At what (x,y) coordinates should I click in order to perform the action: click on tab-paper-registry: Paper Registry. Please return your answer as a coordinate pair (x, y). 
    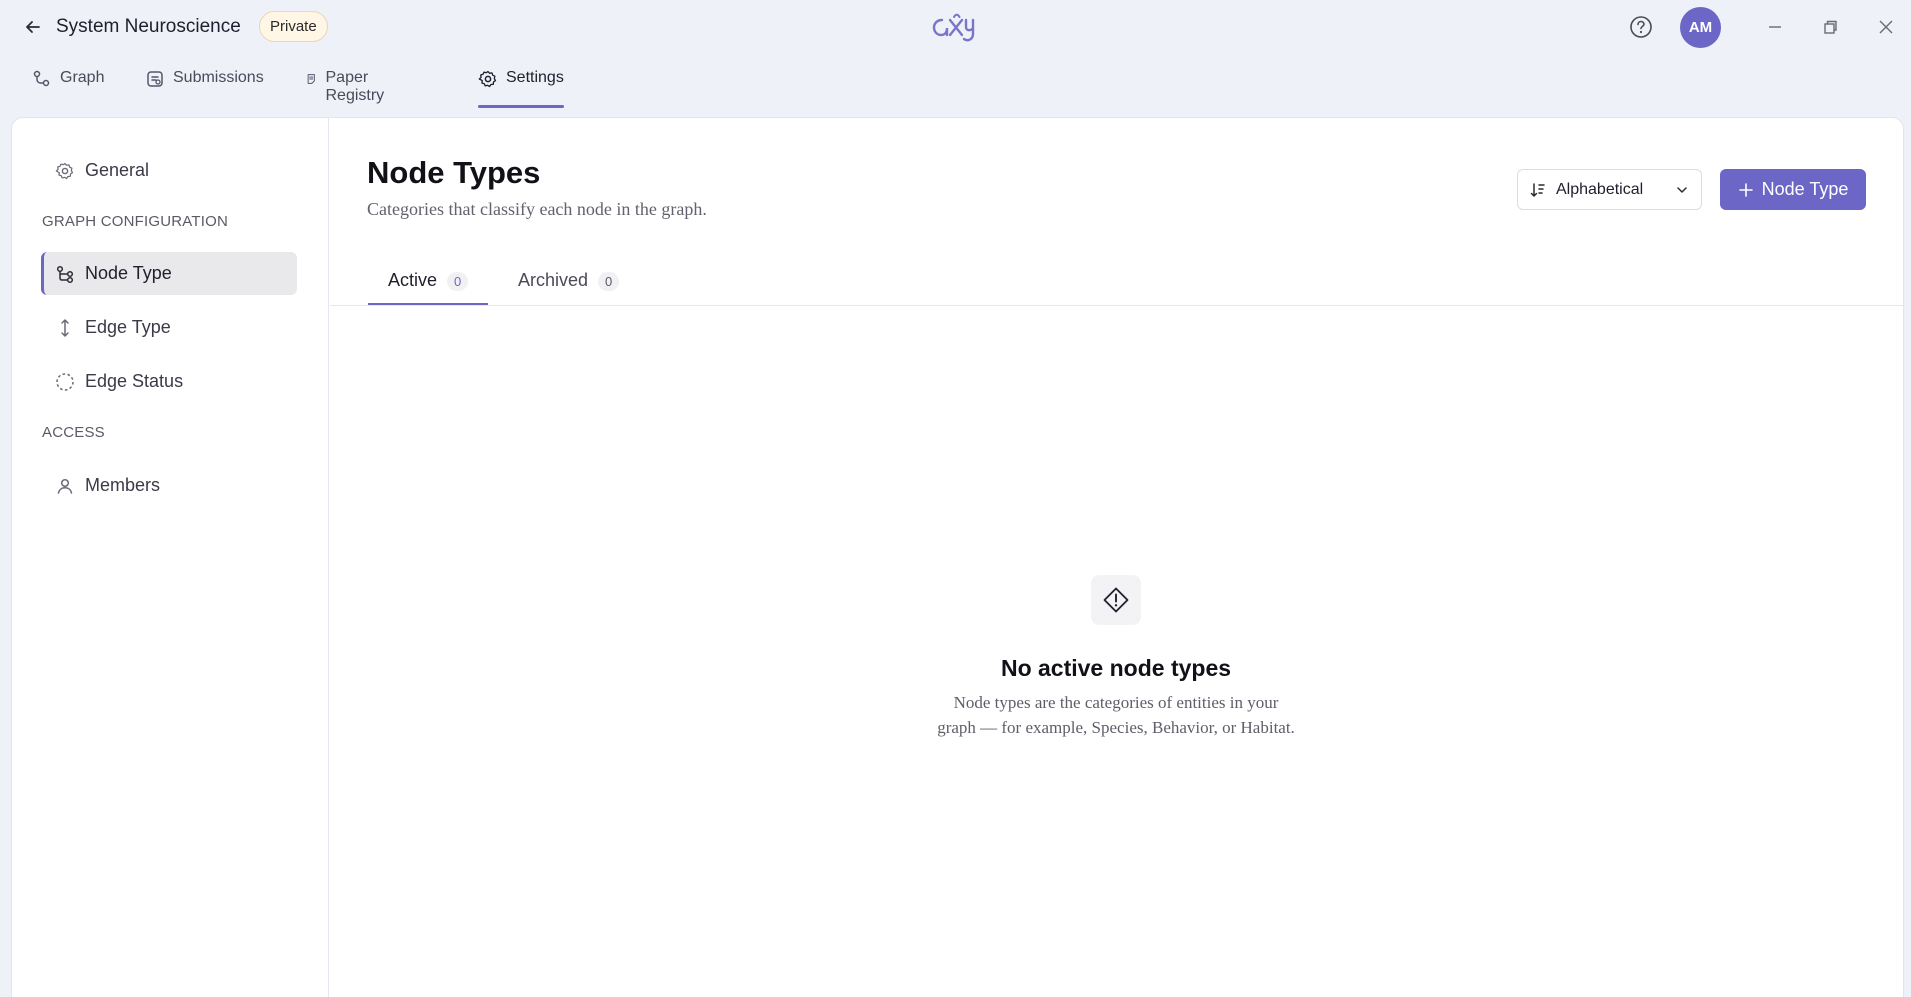
    Looking at the image, I should click on (348, 86).